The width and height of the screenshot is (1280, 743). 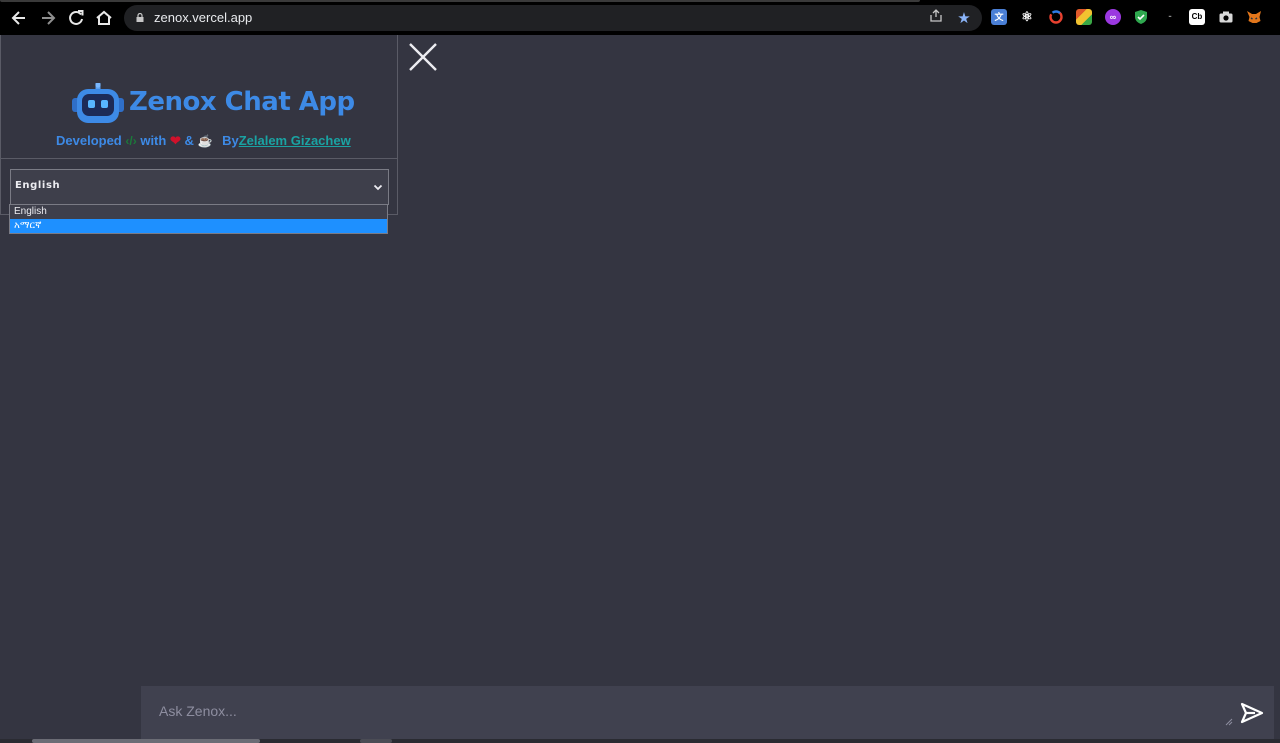 What do you see at coordinates (999, 17) in the screenshot?
I see `google-translate-extension-icon: 文` at bounding box center [999, 17].